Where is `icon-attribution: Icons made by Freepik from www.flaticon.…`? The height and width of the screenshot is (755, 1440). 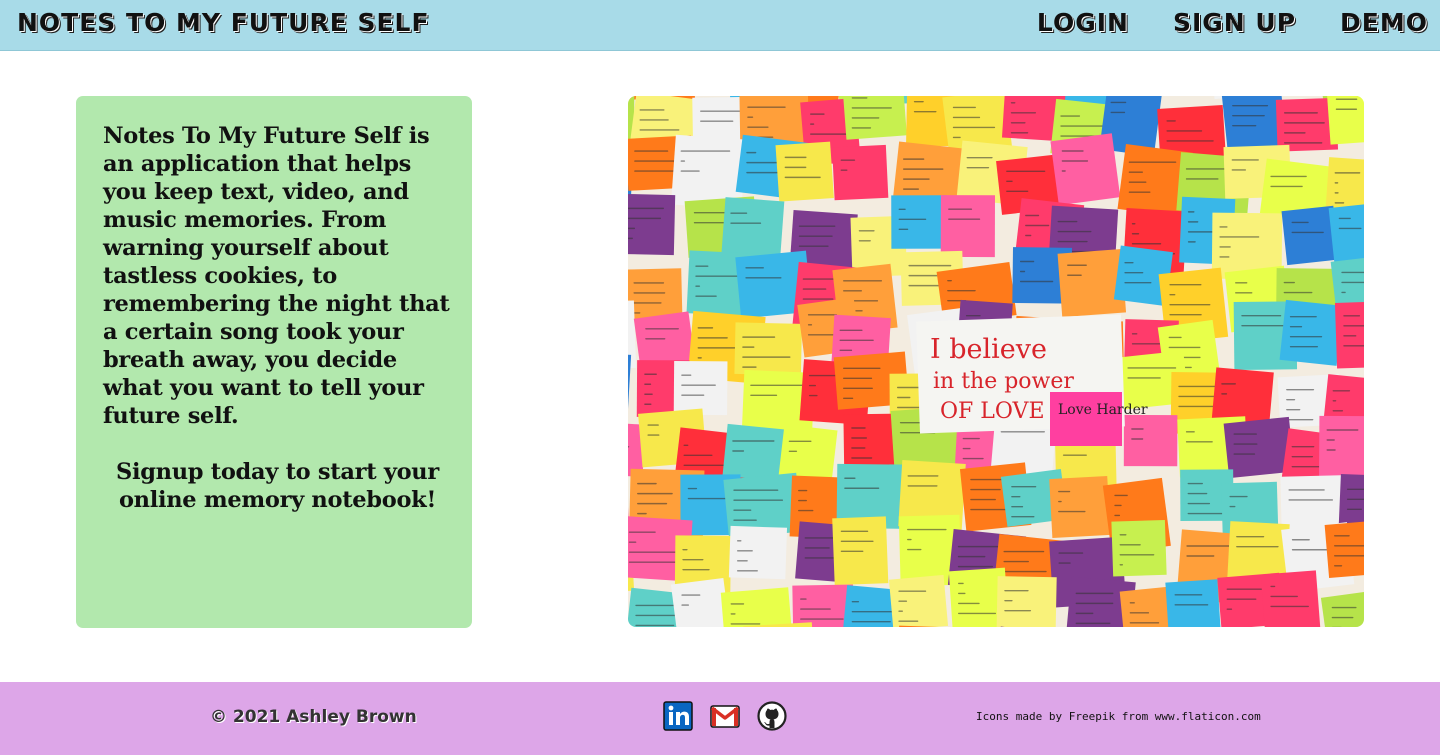
icon-attribution: Icons made by Freepik from www.flaticon.… is located at coordinates (1118, 716).